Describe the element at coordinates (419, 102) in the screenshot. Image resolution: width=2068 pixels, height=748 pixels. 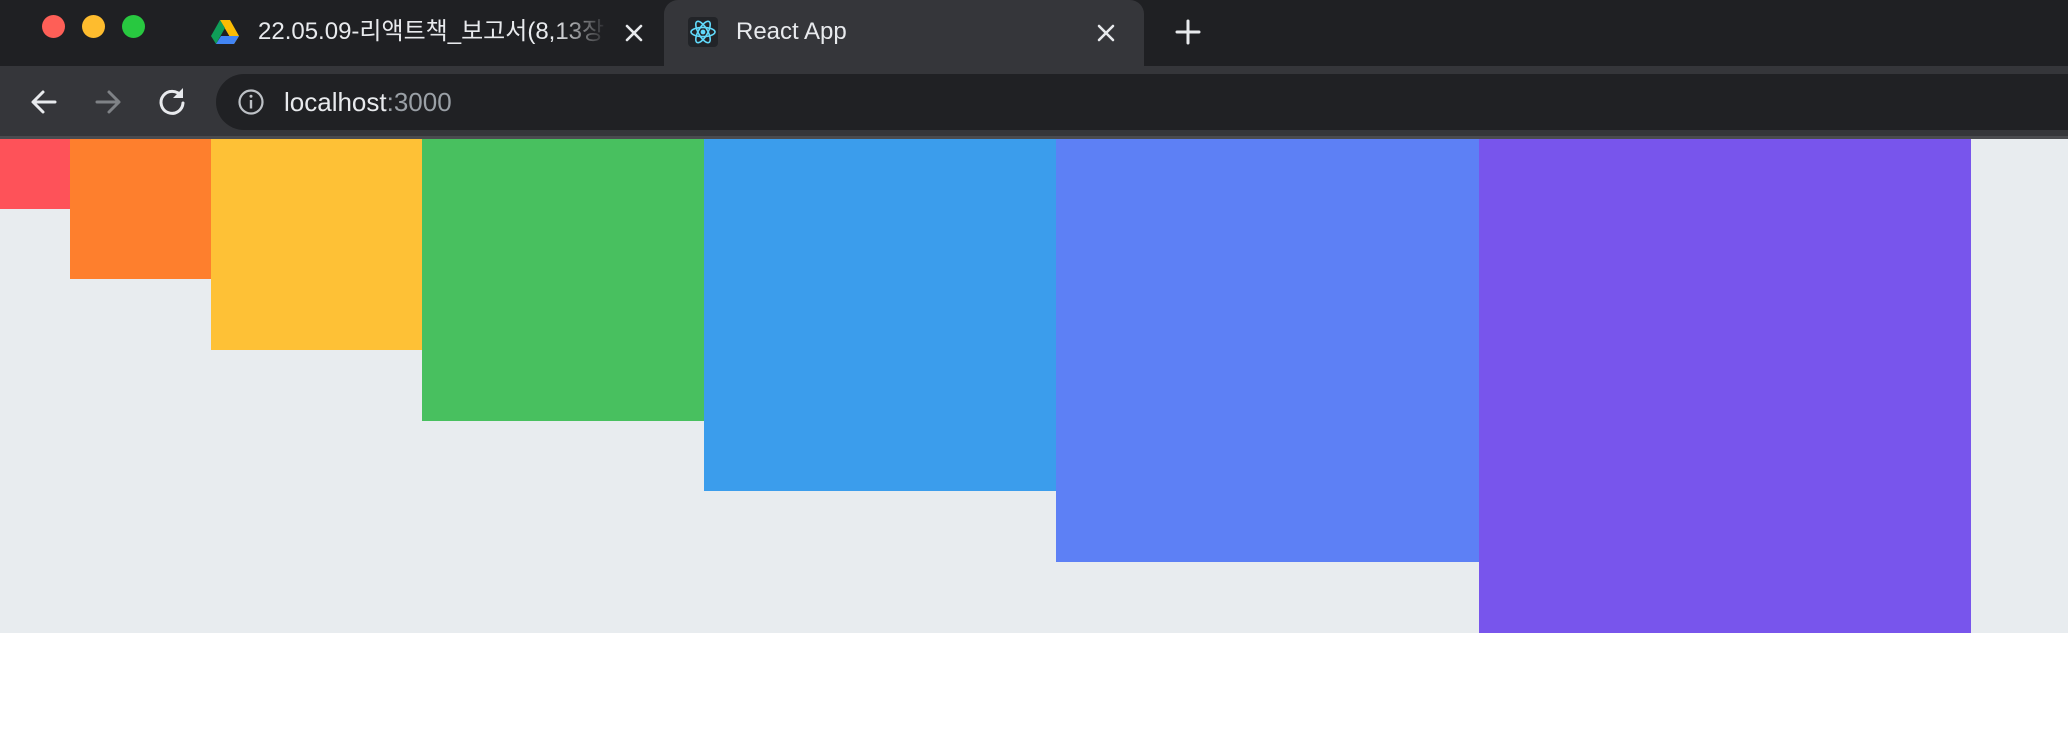
I see `url-port: :3000` at that location.